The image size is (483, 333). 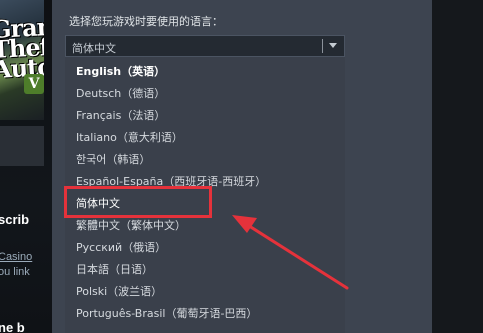 What do you see at coordinates (205, 94) in the screenshot?
I see `language-option-german: Deutsch（德语）` at bounding box center [205, 94].